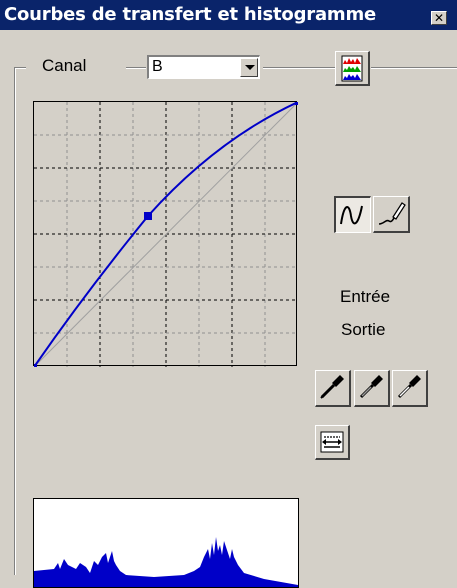 The image size is (457, 588). I want to click on curve-control-point, so click(148, 216).